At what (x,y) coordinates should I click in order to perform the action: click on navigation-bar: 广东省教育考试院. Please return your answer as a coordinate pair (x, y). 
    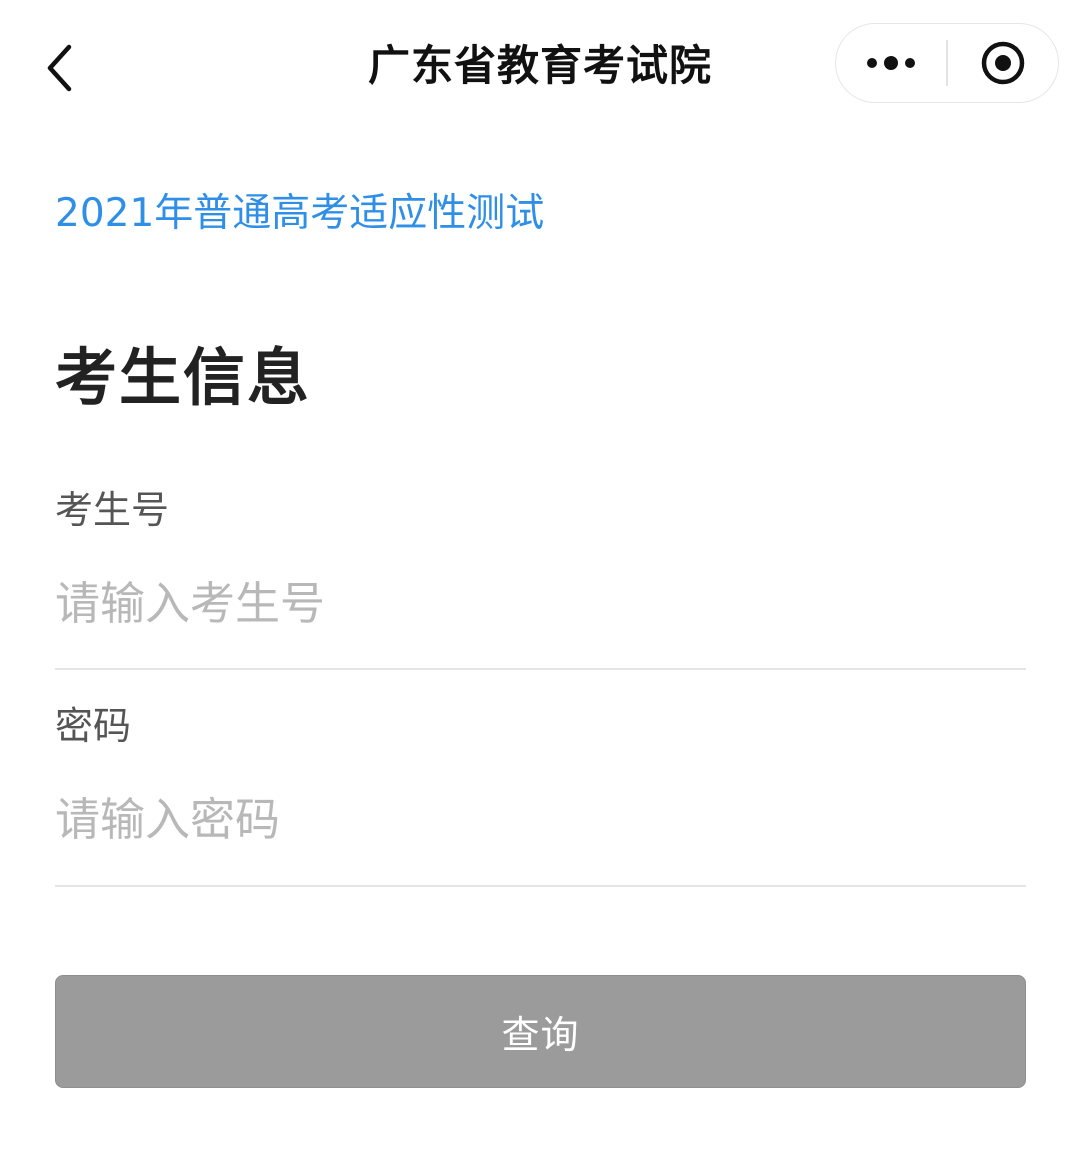
    Looking at the image, I should click on (540, 65).